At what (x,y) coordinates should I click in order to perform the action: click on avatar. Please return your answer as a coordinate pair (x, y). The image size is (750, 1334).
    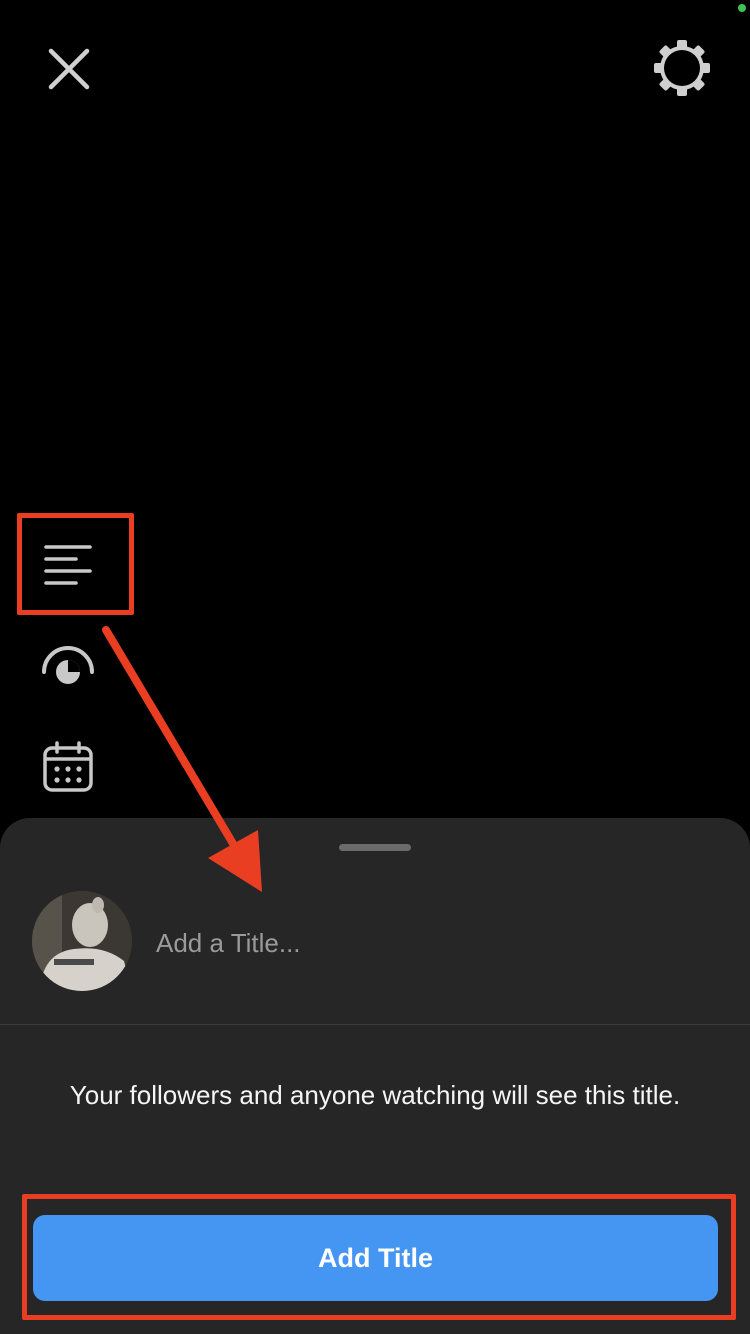
    Looking at the image, I should click on (82, 941).